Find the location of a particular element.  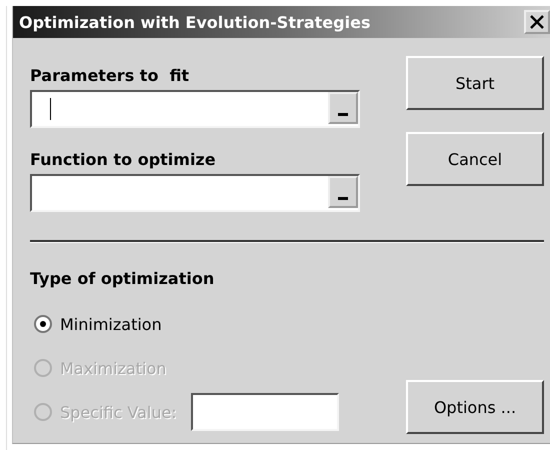

value-field is located at coordinates (264, 412).